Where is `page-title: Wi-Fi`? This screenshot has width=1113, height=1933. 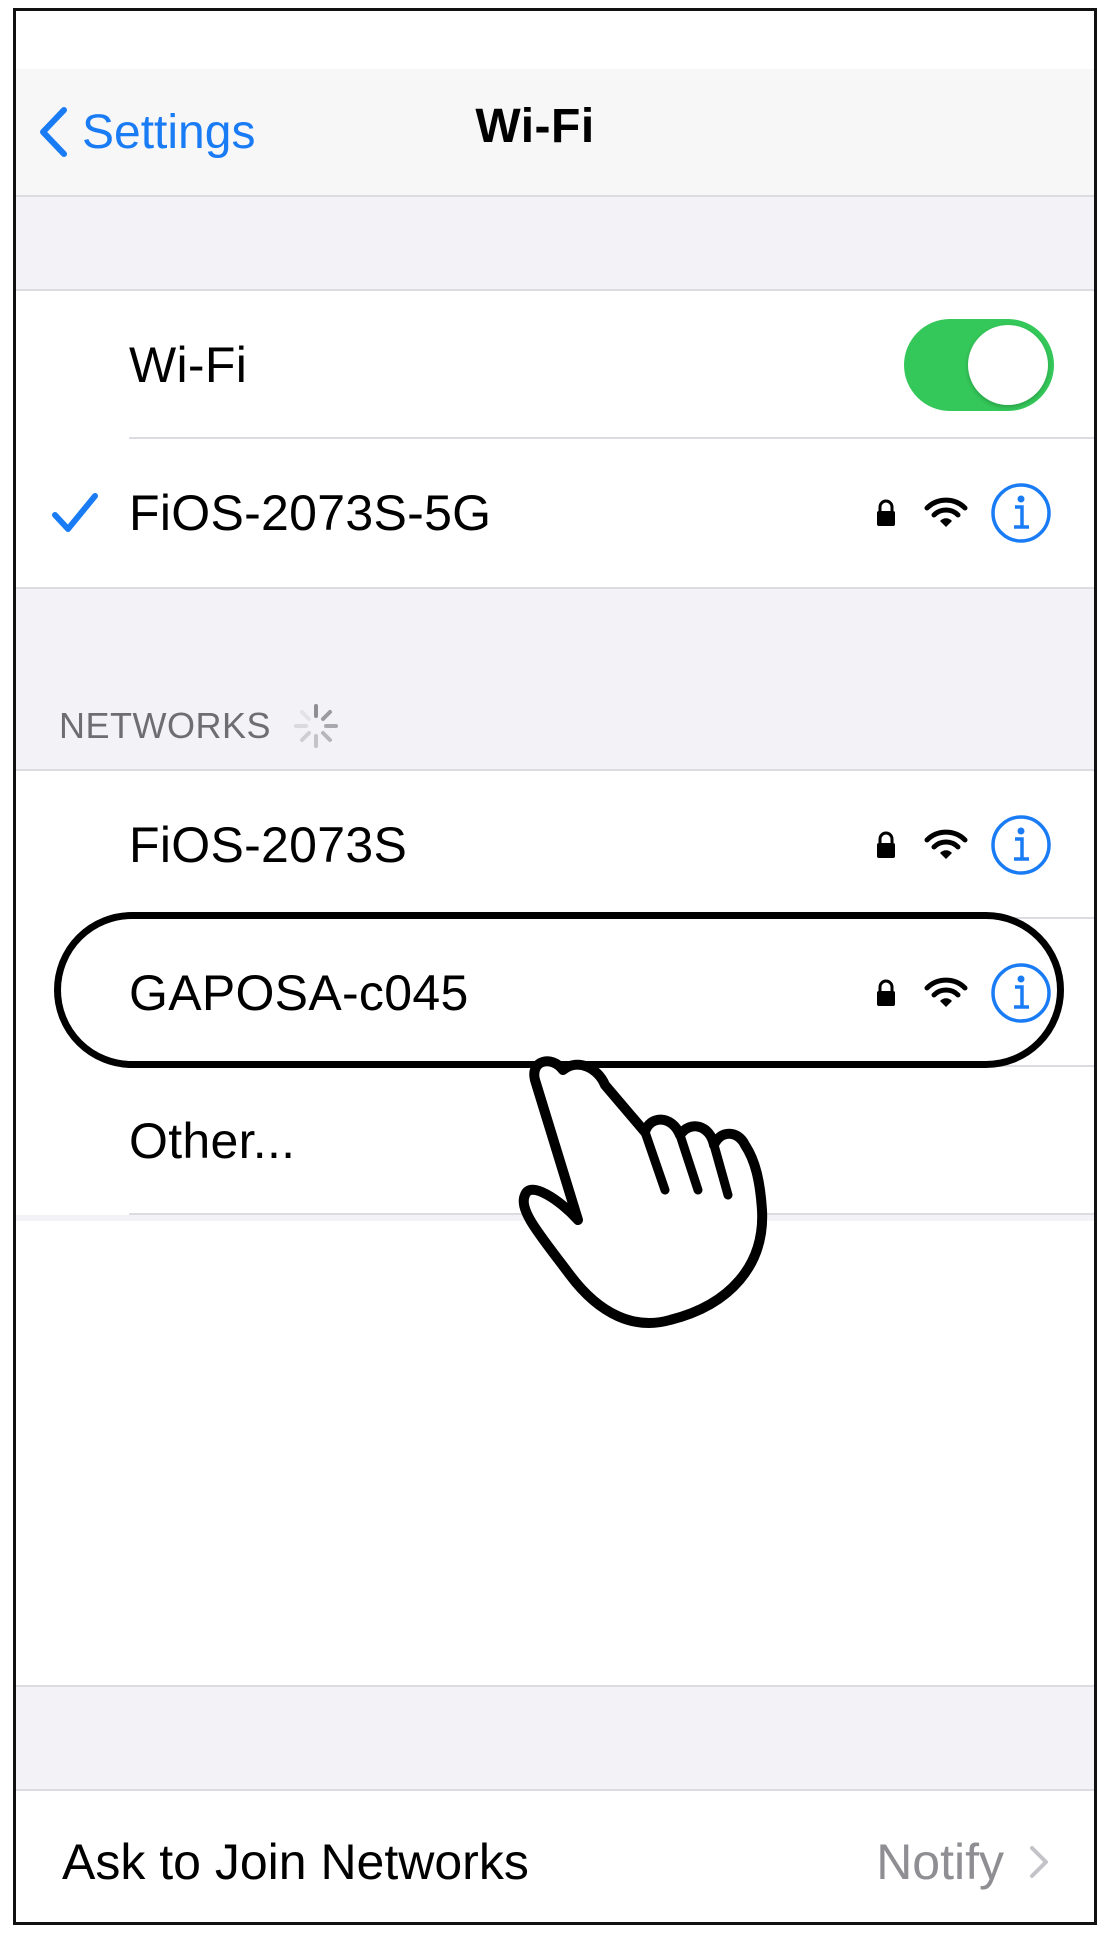 page-title: Wi-Fi is located at coordinates (535, 126).